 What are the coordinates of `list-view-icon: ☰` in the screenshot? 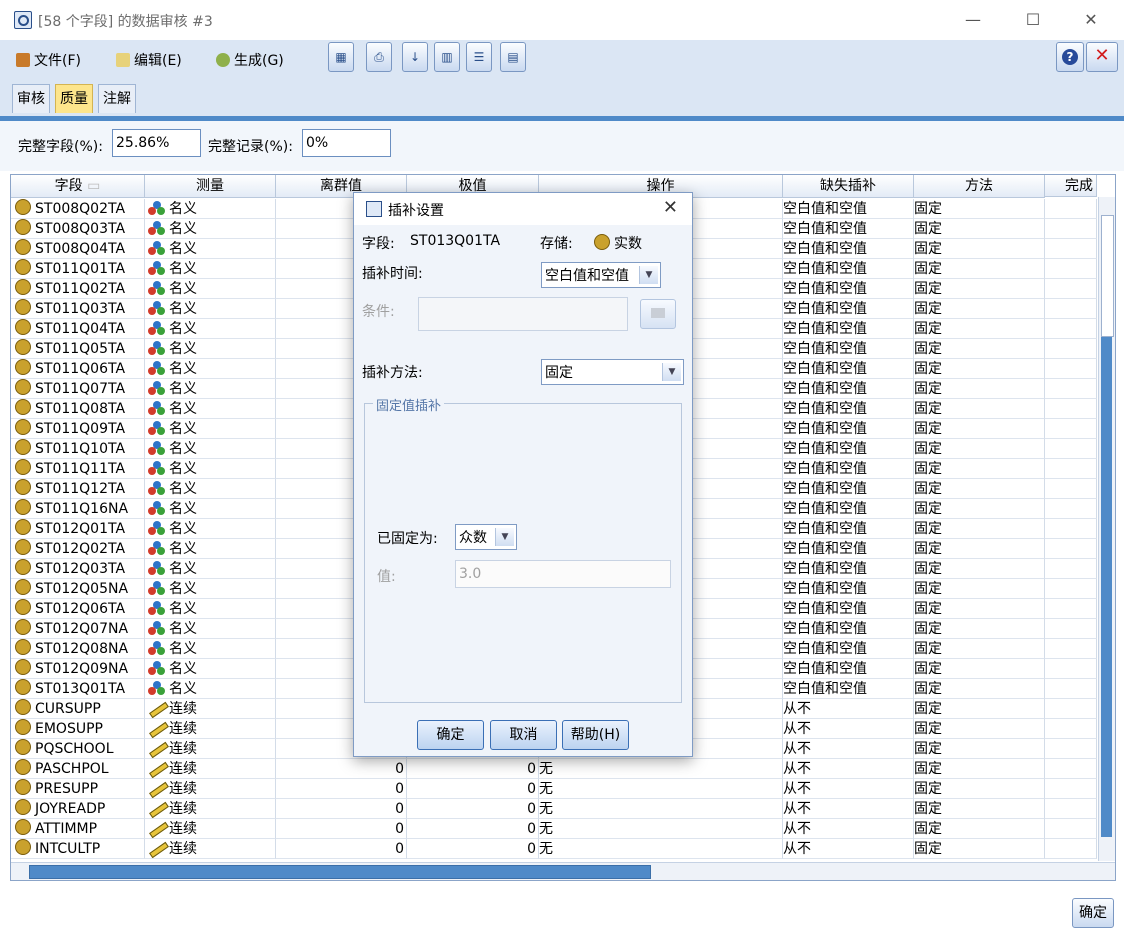 It's located at (479, 57).